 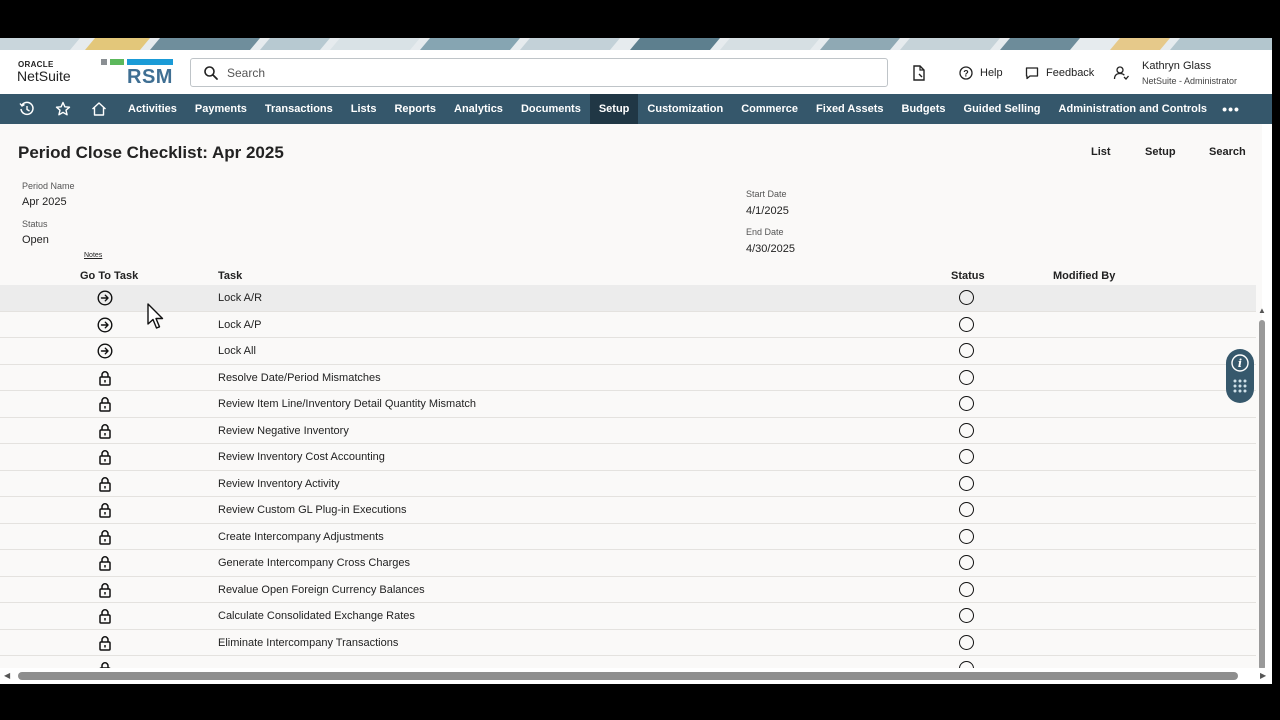 I want to click on period-name-value: Apr 2025, so click(x=44, y=202).